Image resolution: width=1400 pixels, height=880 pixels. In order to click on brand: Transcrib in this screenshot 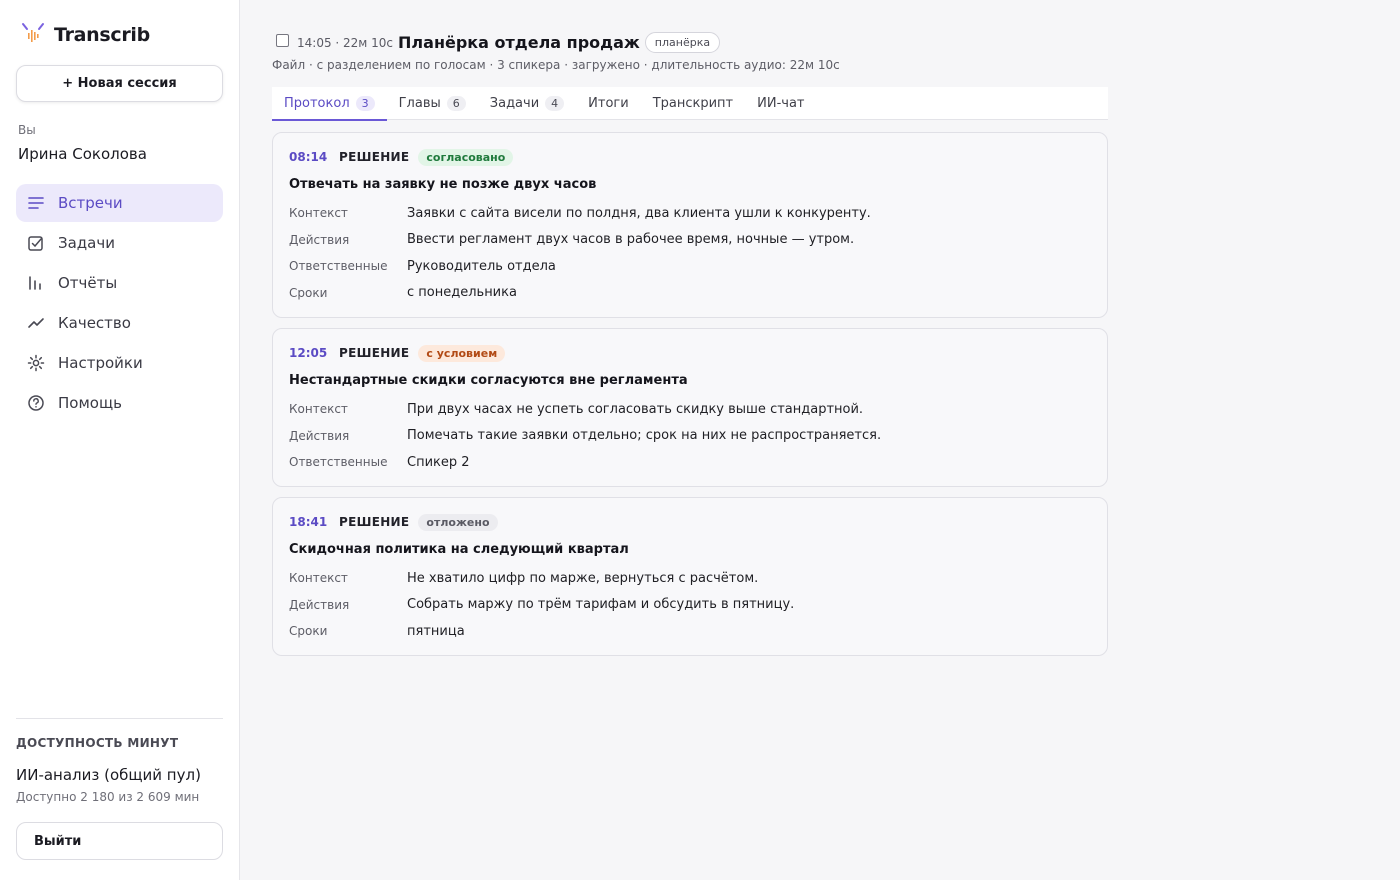, I will do `click(85, 35)`.